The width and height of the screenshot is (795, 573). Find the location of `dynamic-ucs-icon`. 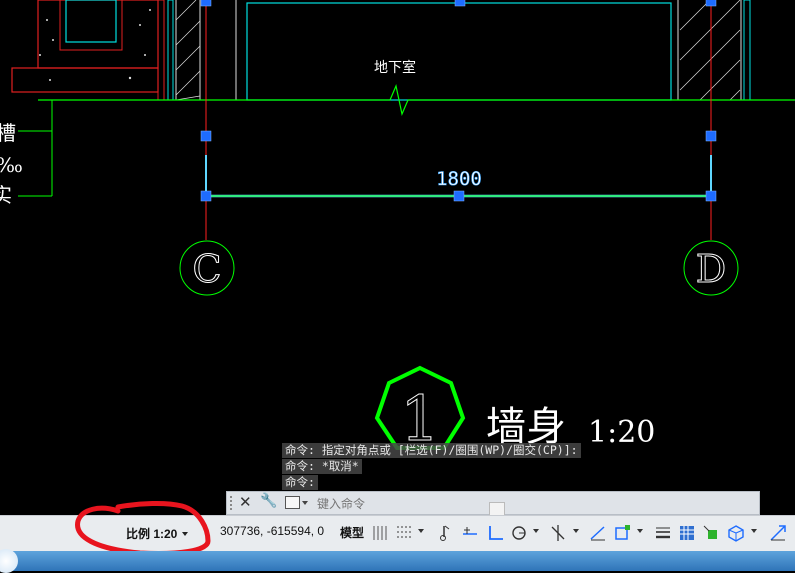

dynamic-ucs-icon is located at coordinates (778, 533).